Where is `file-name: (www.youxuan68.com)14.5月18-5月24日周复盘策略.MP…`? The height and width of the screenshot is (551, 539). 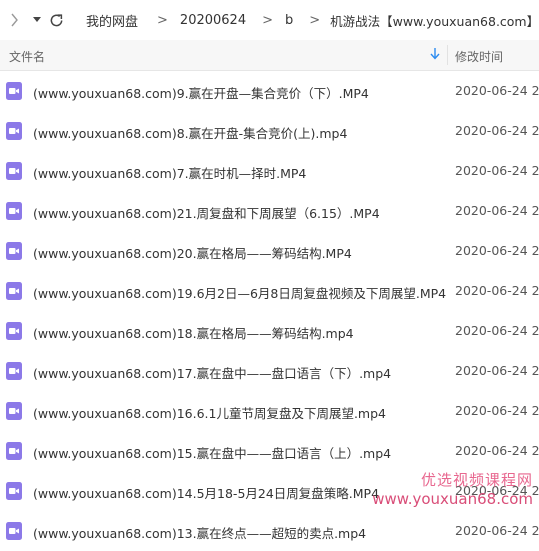 file-name: (www.youxuan68.com)14.5月18-5月24日周复盘策略.MP… is located at coordinates (206, 492).